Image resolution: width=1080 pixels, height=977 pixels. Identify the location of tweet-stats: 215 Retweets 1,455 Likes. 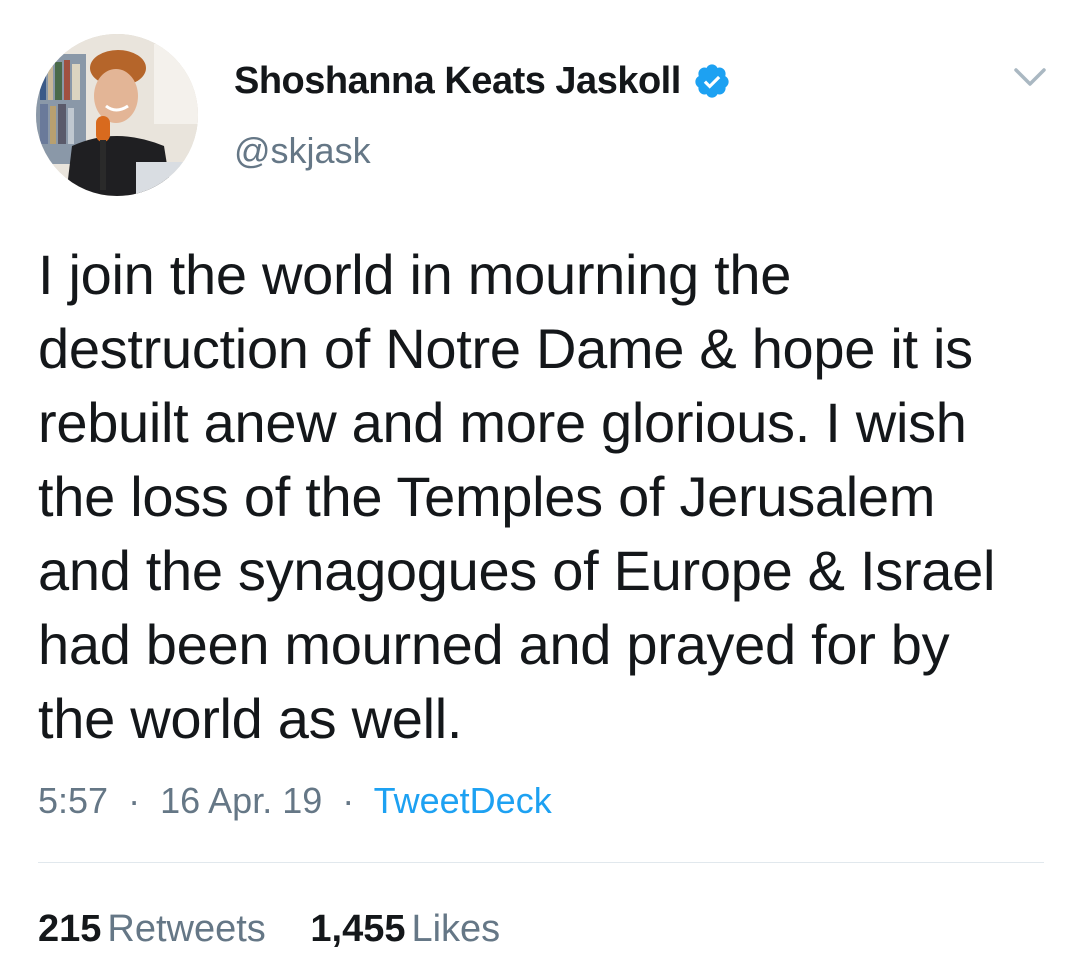
(286, 929).